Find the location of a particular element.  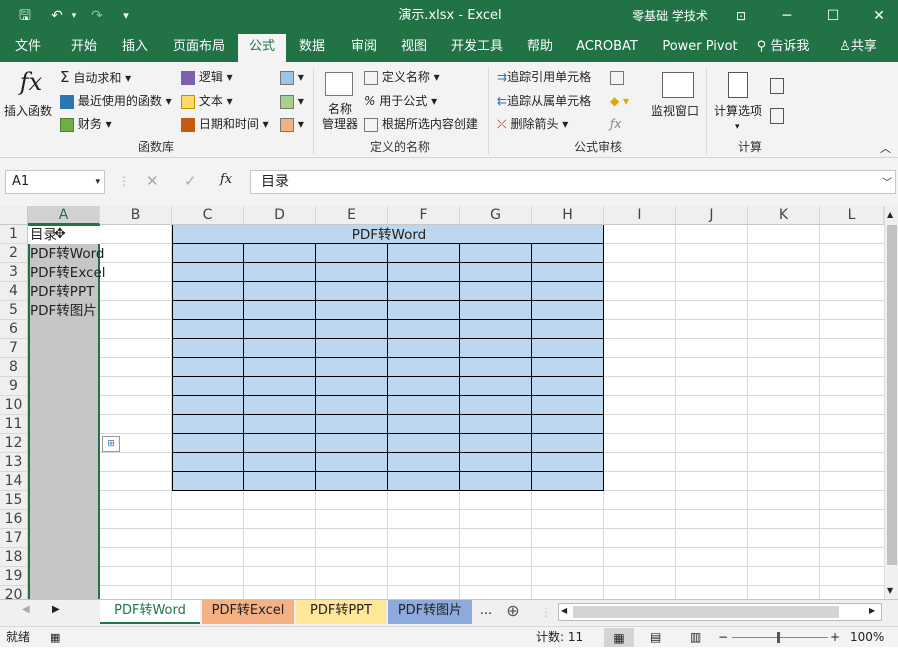

macro-record-icon: ▦ is located at coordinates (55, 637).